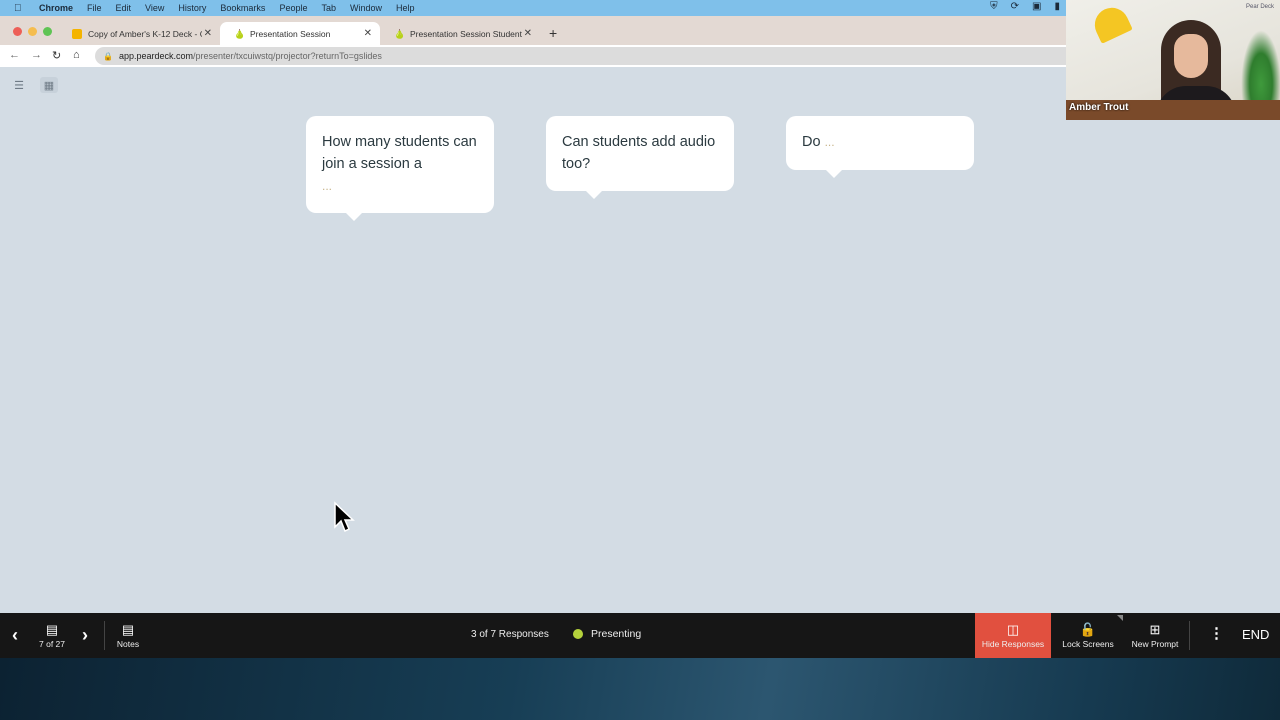 The image size is (1280, 720). What do you see at coordinates (77, 33) in the screenshot?
I see `slides-icon` at bounding box center [77, 33].